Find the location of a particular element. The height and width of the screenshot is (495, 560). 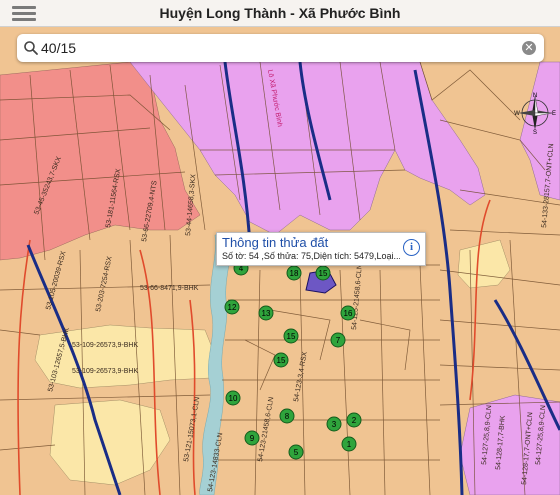

info-icon: i is located at coordinates (411, 247).